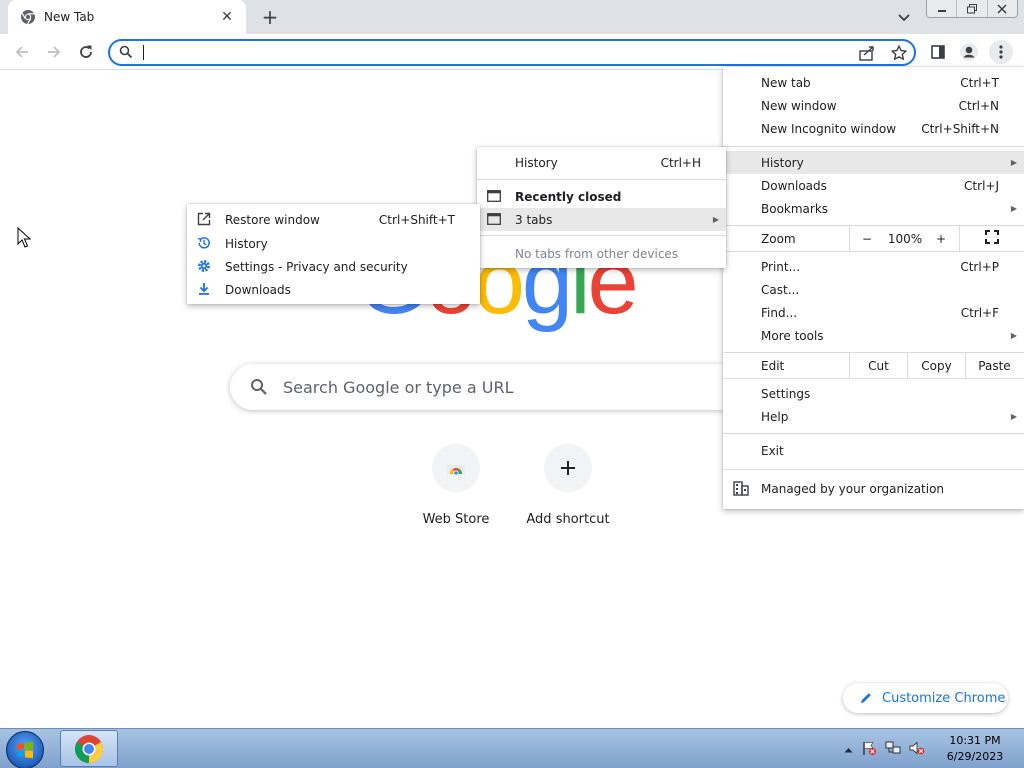  What do you see at coordinates (127, 17) in the screenshot?
I see `tab-new-tab: New Tab ✕` at bounding box center [127, 17].